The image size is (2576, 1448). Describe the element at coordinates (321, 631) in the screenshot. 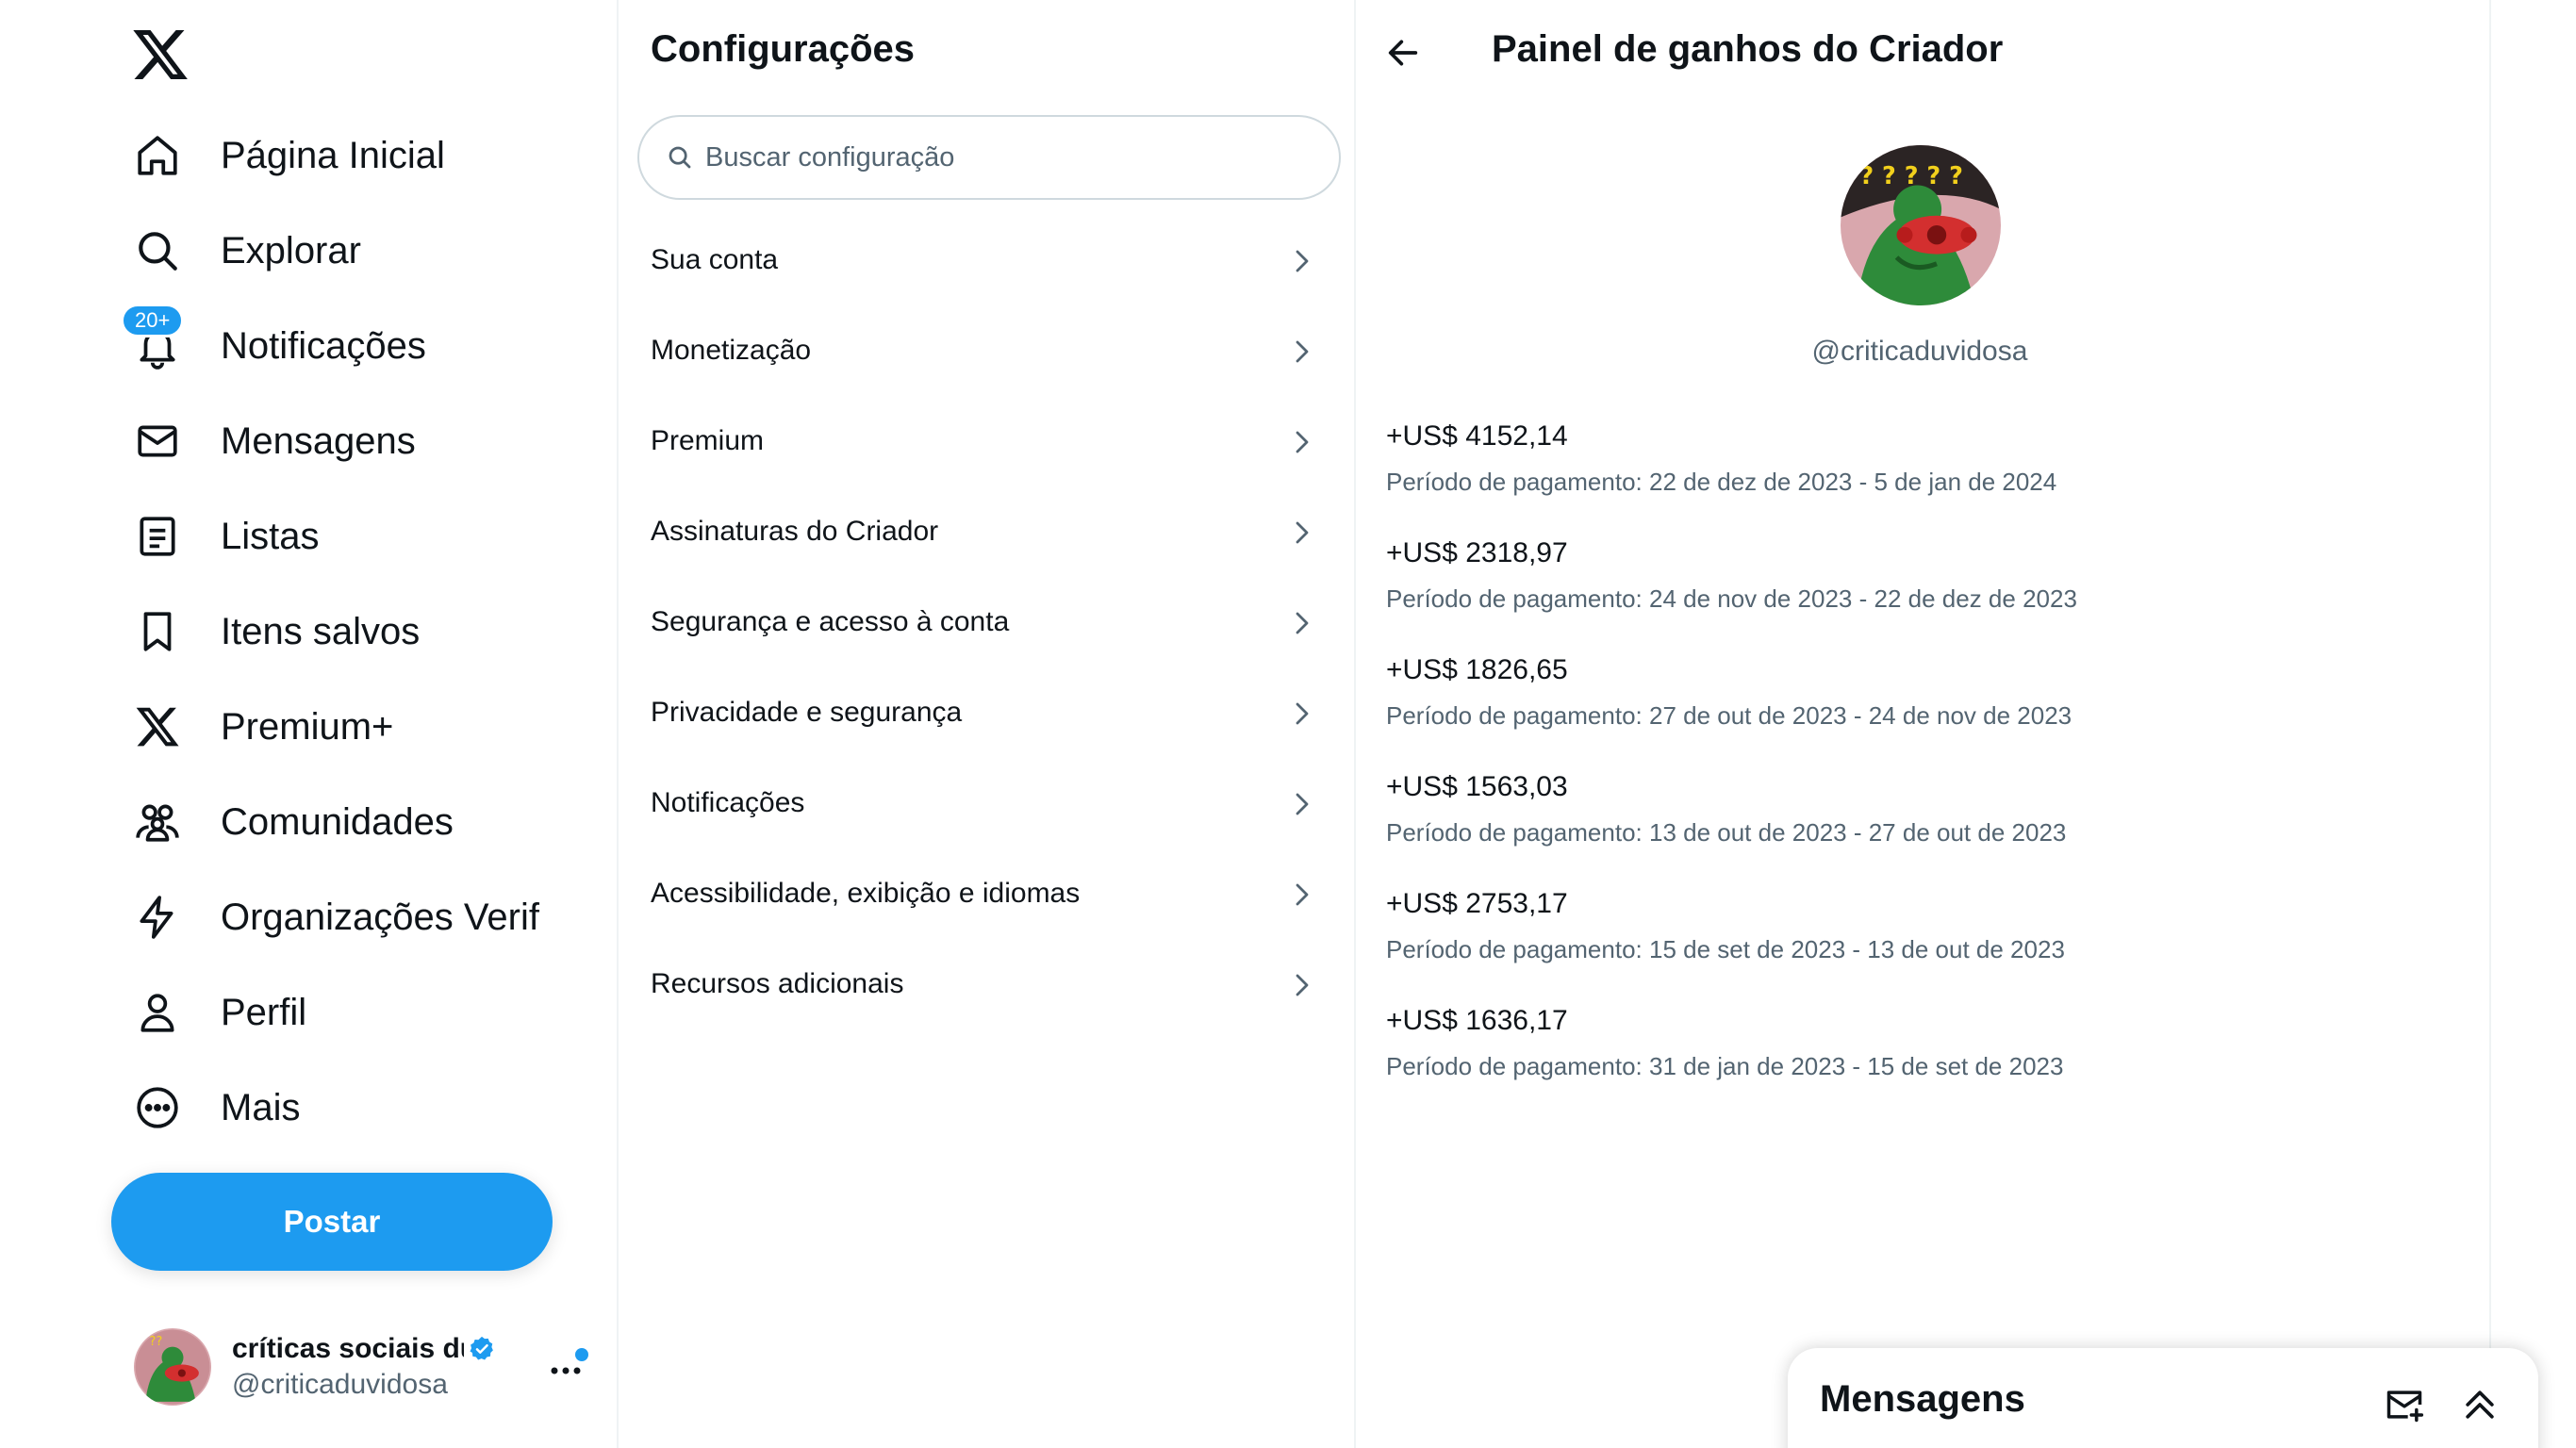

I see `nav-item-label: Itens salvos` at that location.